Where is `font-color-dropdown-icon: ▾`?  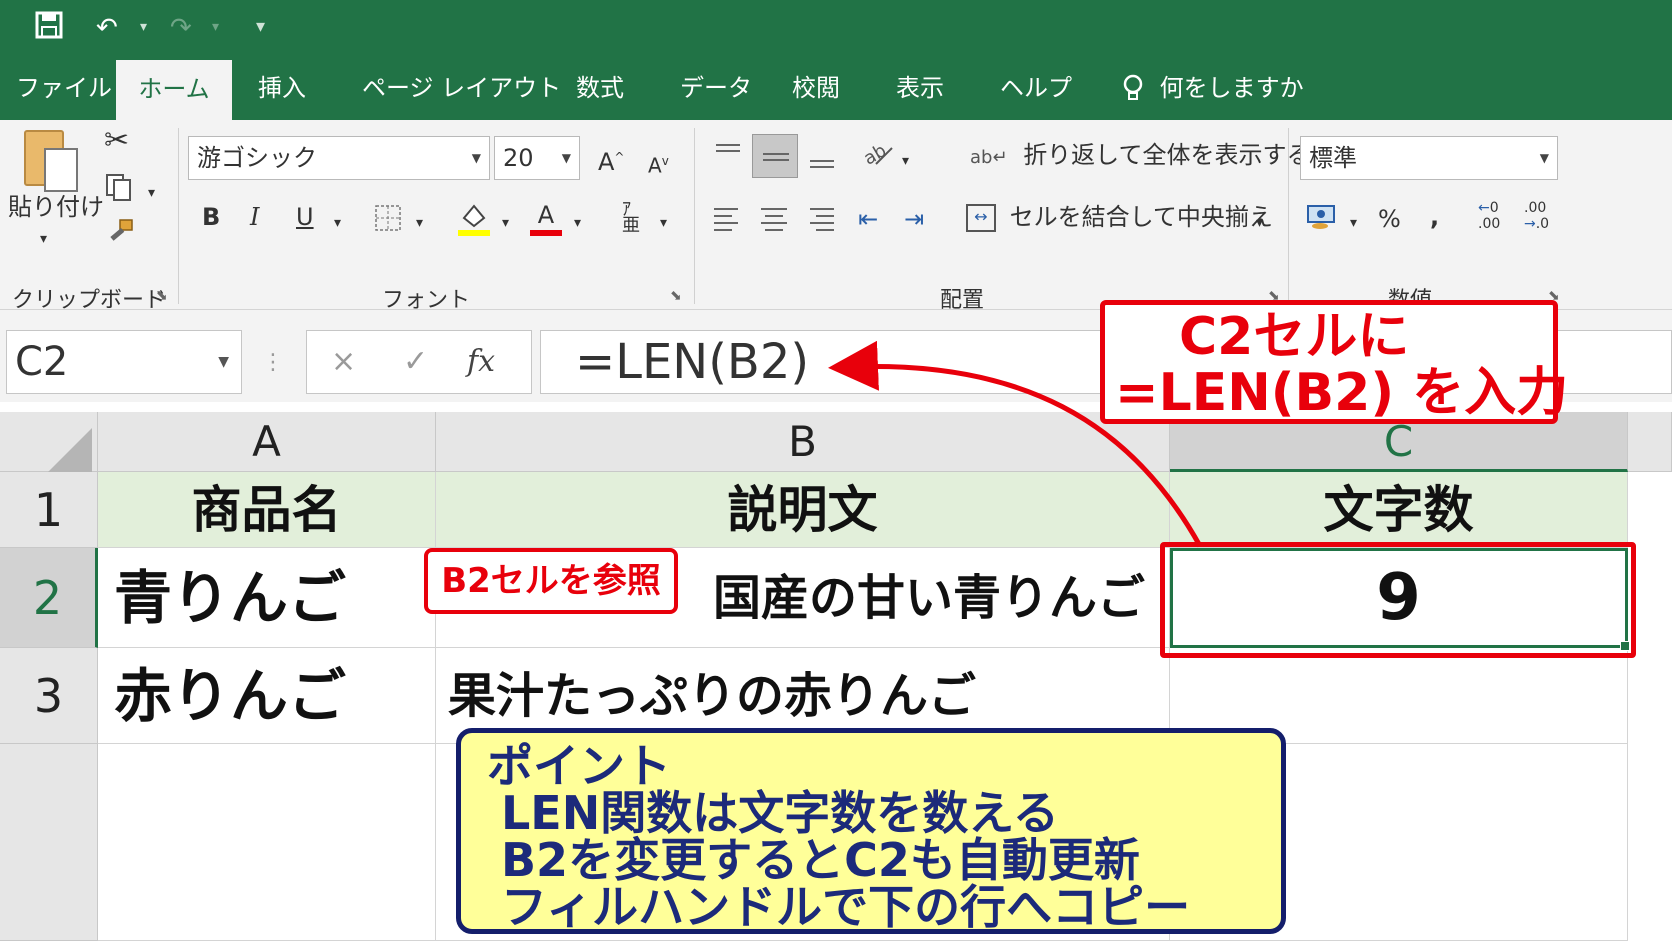 font-color-dropdown-icon: ▾ is located at coordinates (577, 223).